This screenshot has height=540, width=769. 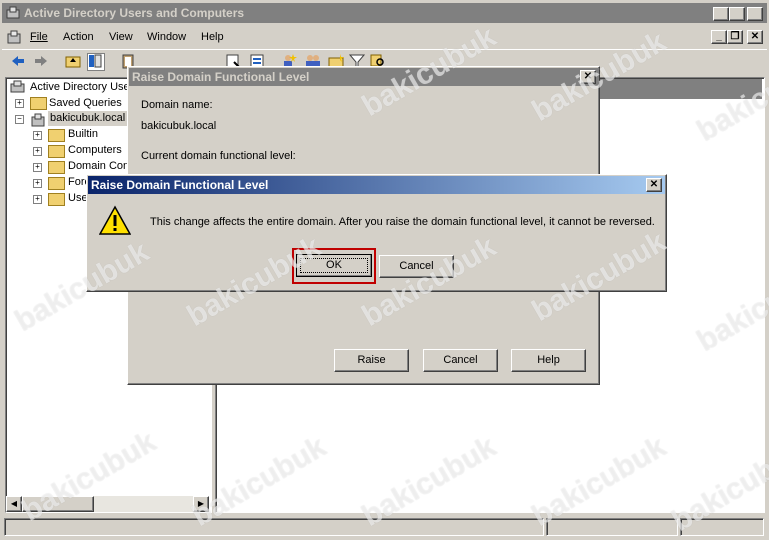 What do you see at coordinates (18, 87) in the screenshot?
I see `ad-root-icon` at bounding box center [18, 87].